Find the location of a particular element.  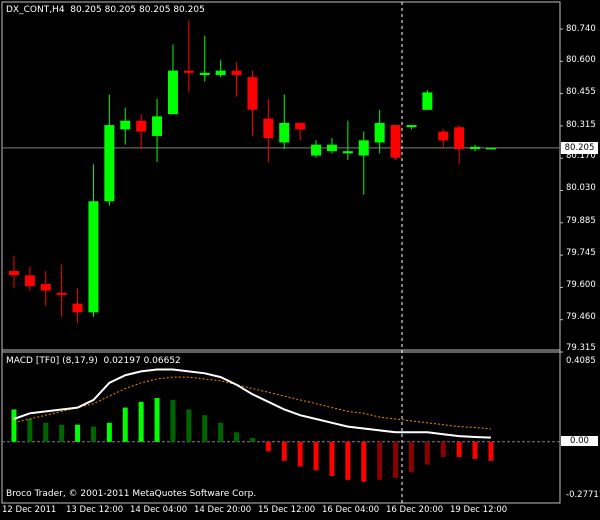

price-axis-label: 80.455 is located at coordinates (581, 92).